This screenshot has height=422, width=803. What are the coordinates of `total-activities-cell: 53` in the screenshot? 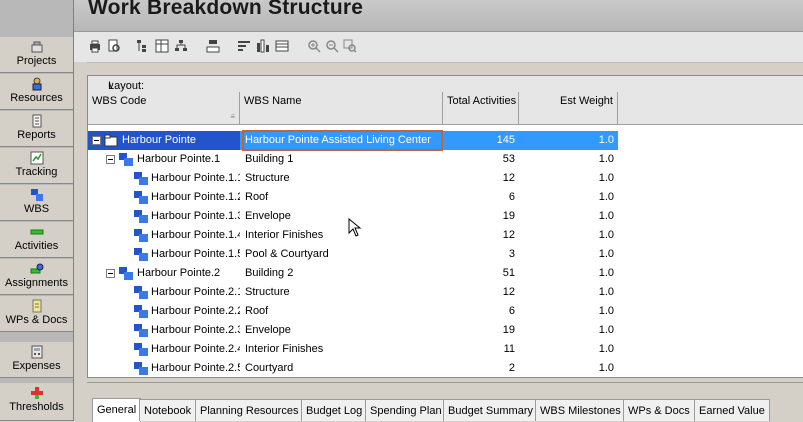 It's located at (481, 159).